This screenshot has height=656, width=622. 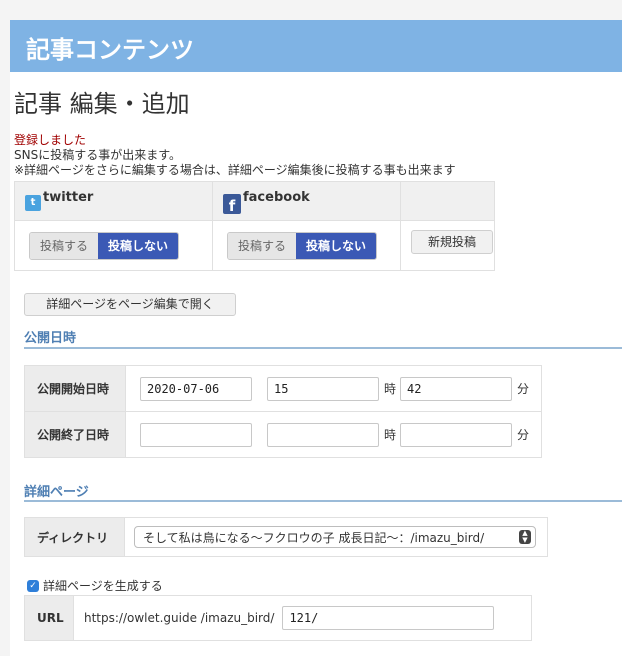 I want to click on publish-start-hour-input: 15, so click(x=323, y=388).